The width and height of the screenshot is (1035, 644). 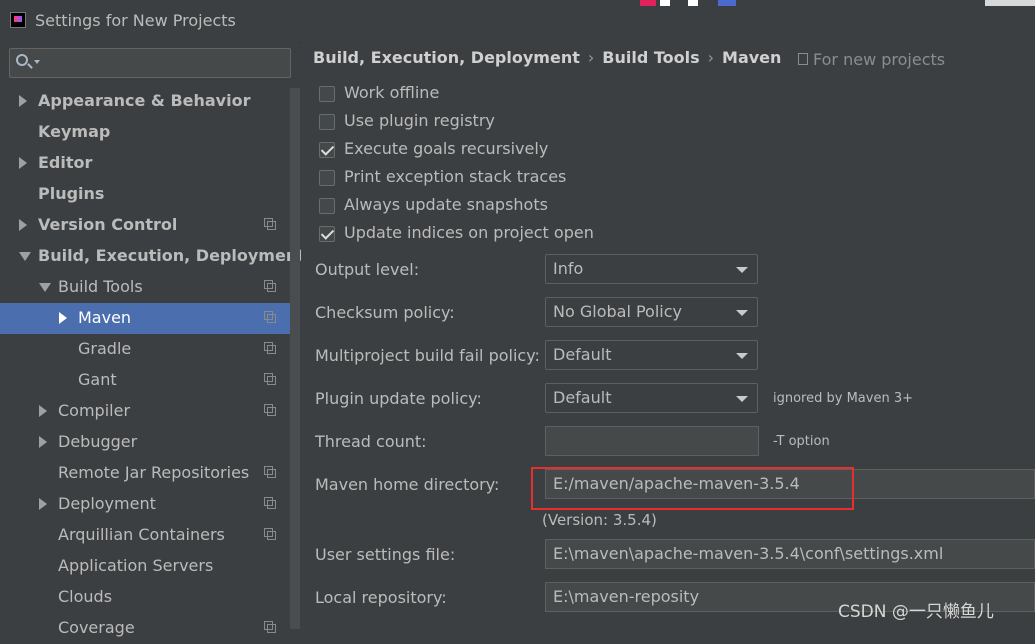 I want to click on maven-home-label: Maven home directory:, so click(x=407, y=484).